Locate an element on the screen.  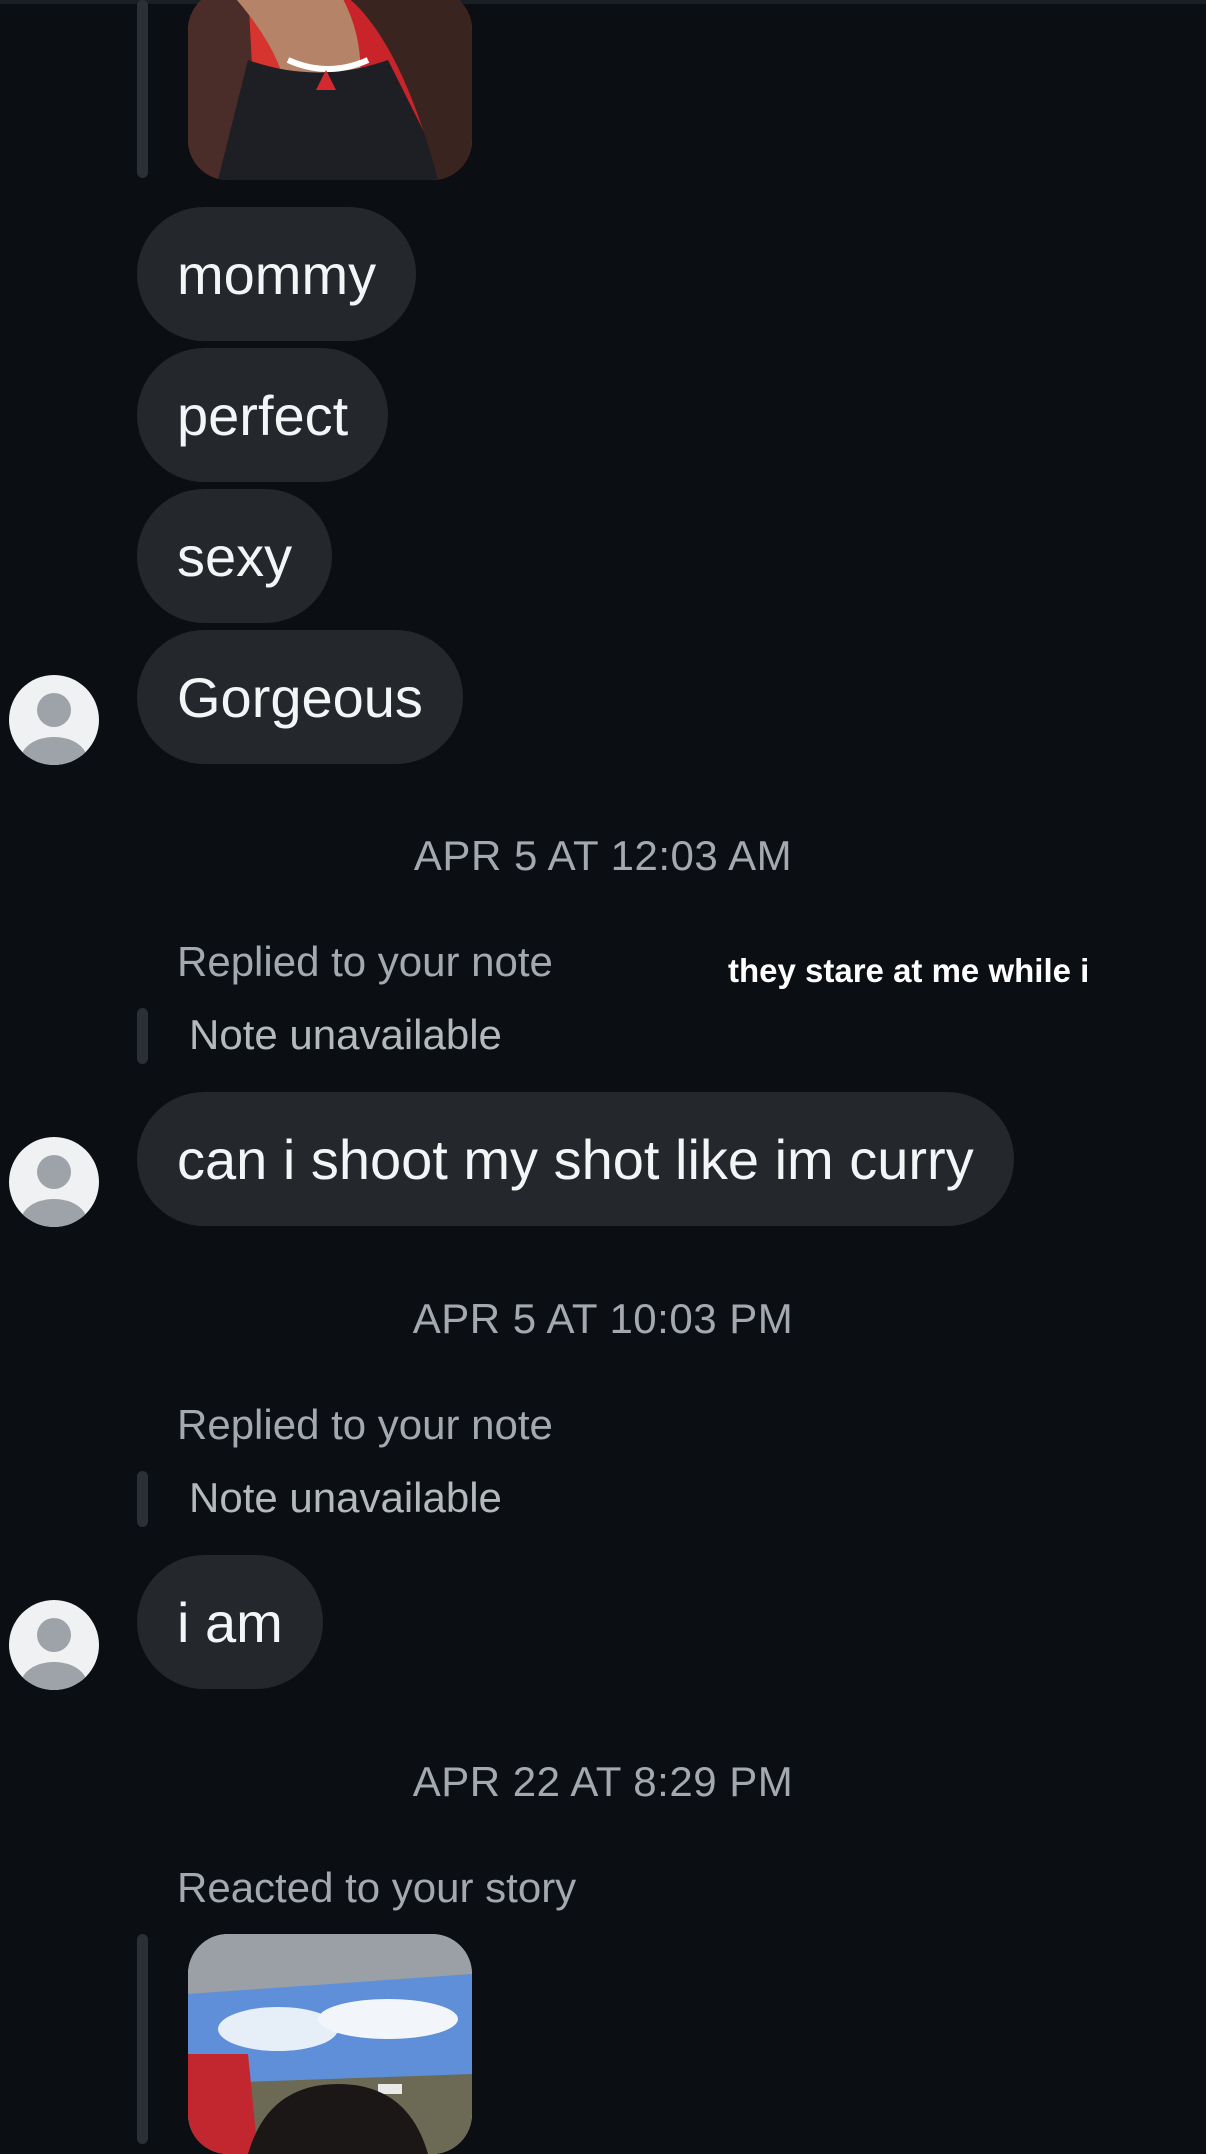
message-text: perfect is located at coordinates (263, 415).